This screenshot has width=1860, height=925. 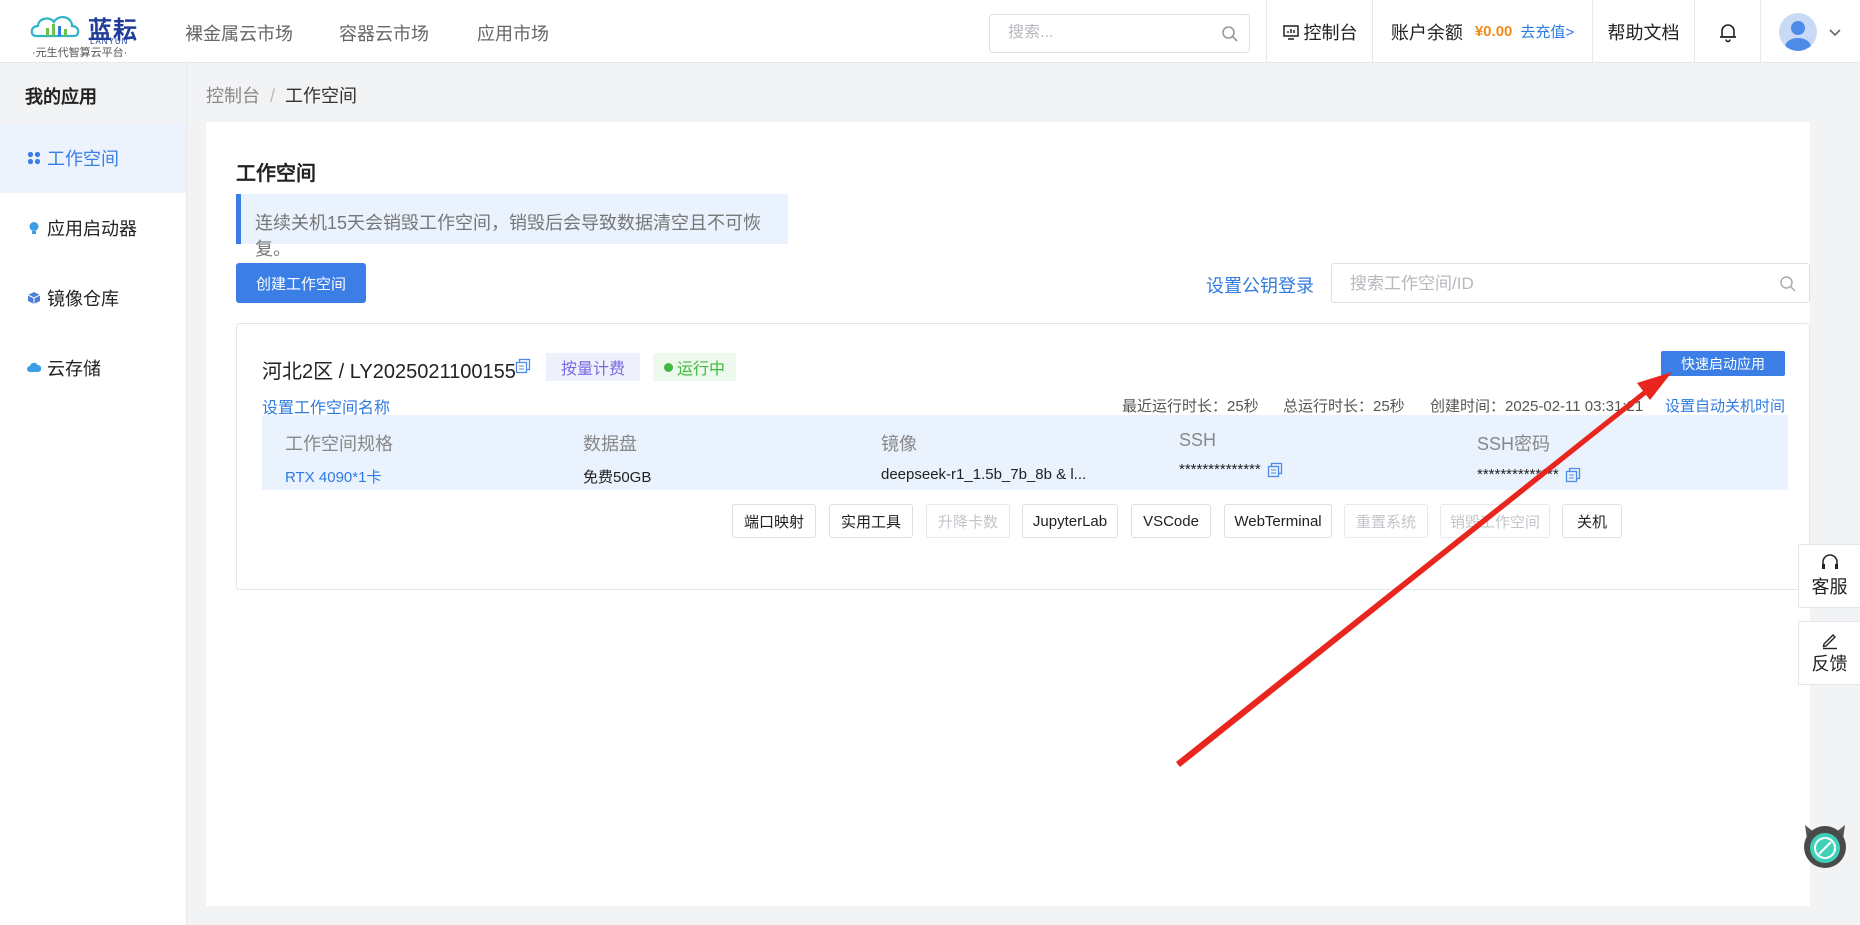 I want to click on ssh-value-row: **************, so click(x=1231, y=469).